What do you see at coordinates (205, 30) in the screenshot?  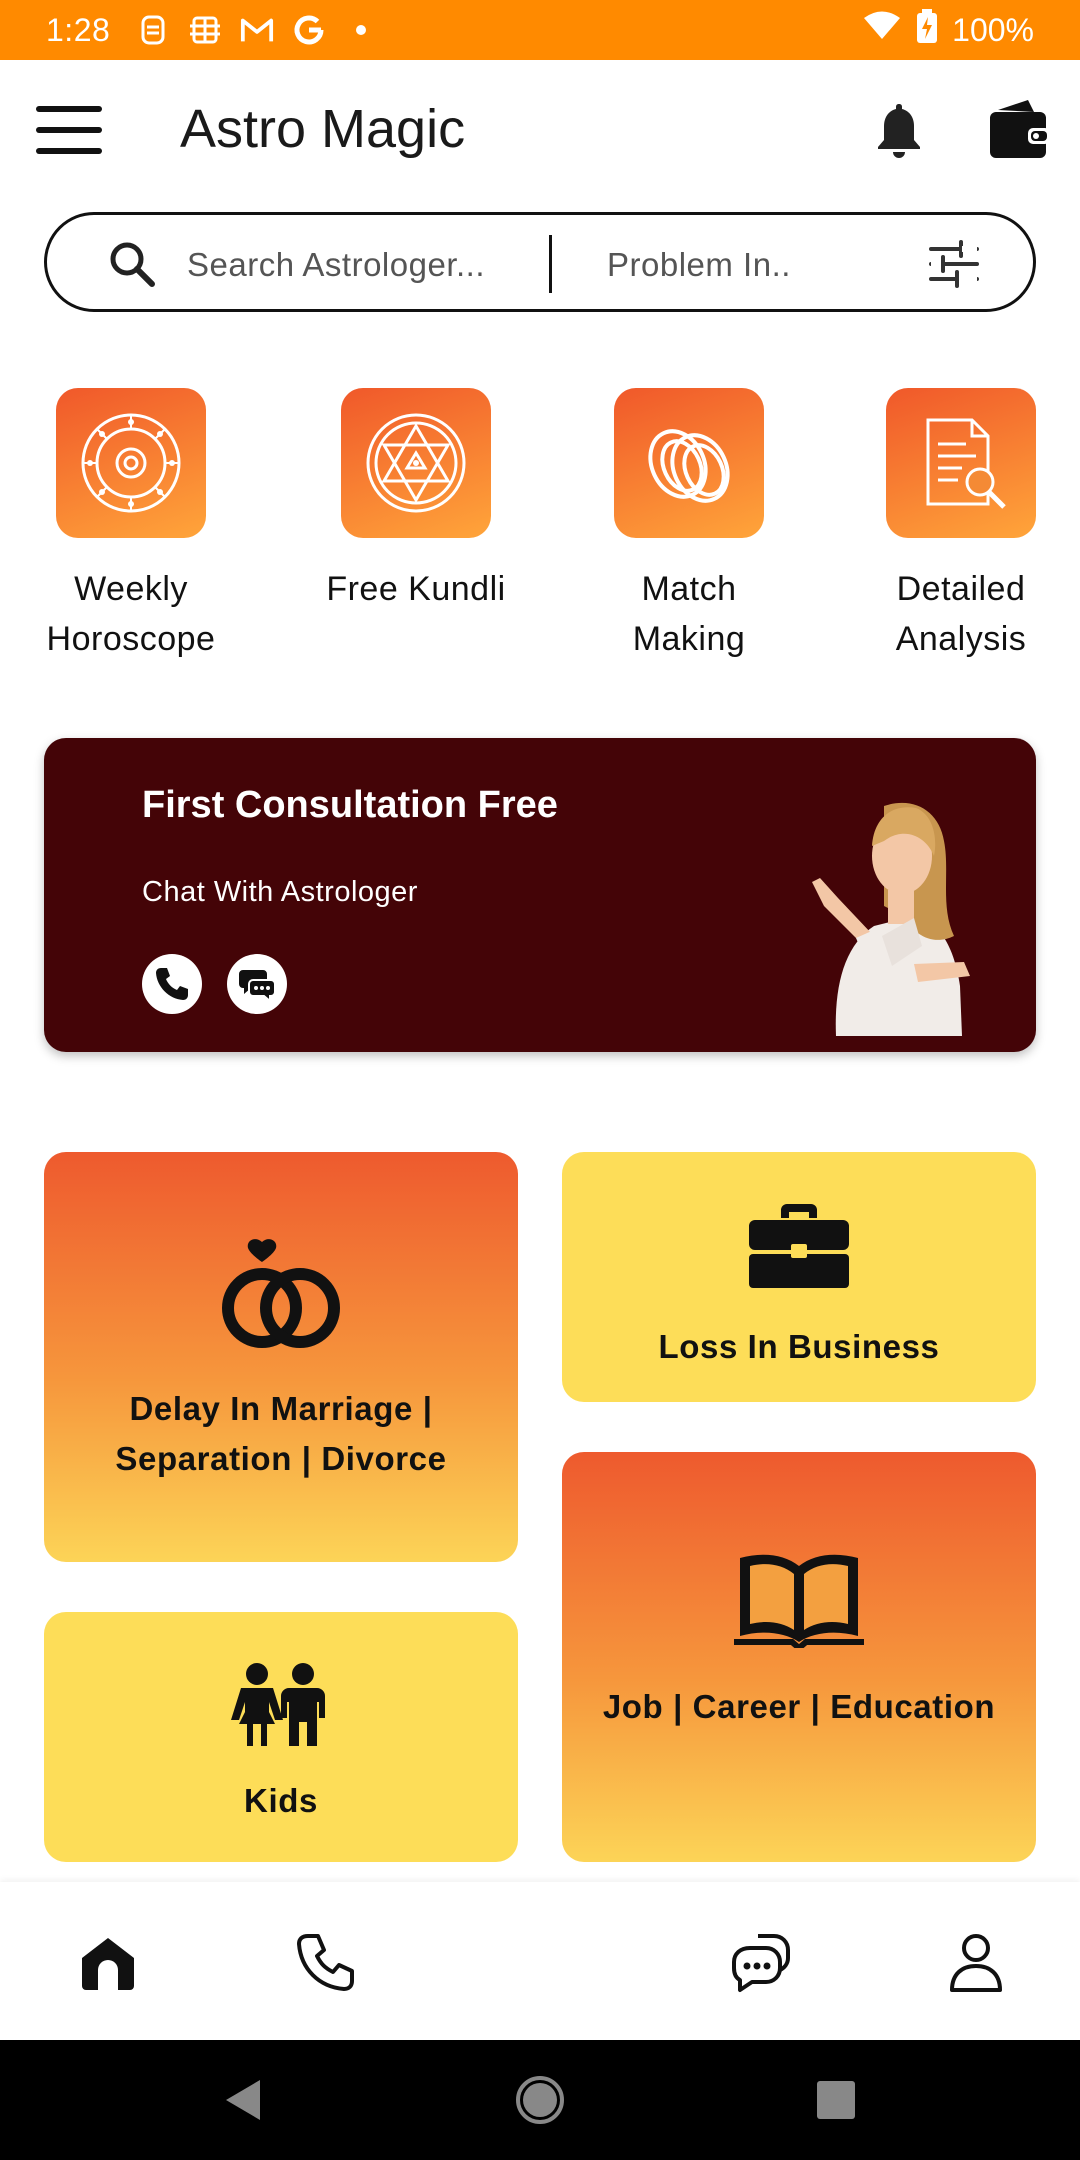 I see `cast-icon` at bounding box center [205, 30].